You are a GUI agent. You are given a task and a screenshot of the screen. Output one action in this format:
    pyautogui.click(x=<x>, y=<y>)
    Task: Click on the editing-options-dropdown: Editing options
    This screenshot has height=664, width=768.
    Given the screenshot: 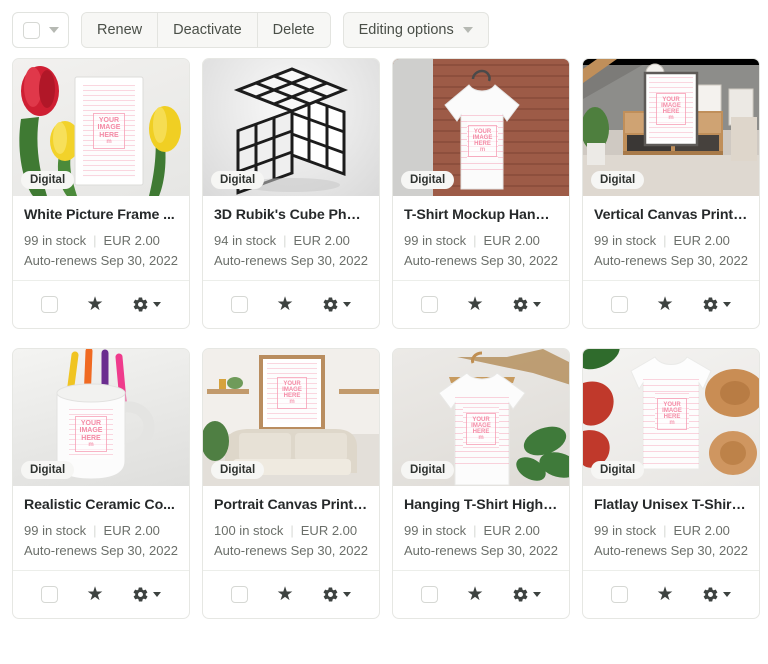 What is the action you would take?
    pyautogui.click(x=415, y=30)
    